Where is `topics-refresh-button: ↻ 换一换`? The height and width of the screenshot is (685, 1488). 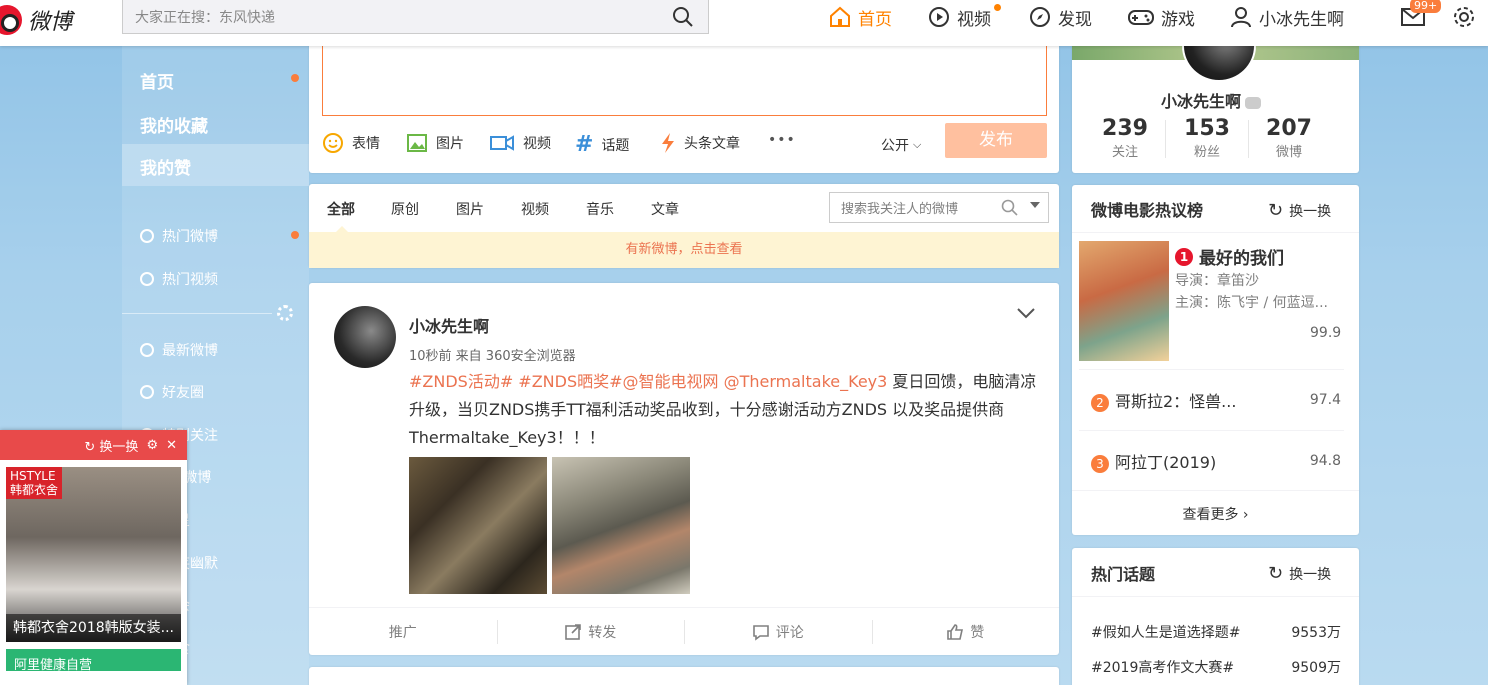 topics-refresh-button: ↻ 换一换 is located at coordinates (1299, 573).